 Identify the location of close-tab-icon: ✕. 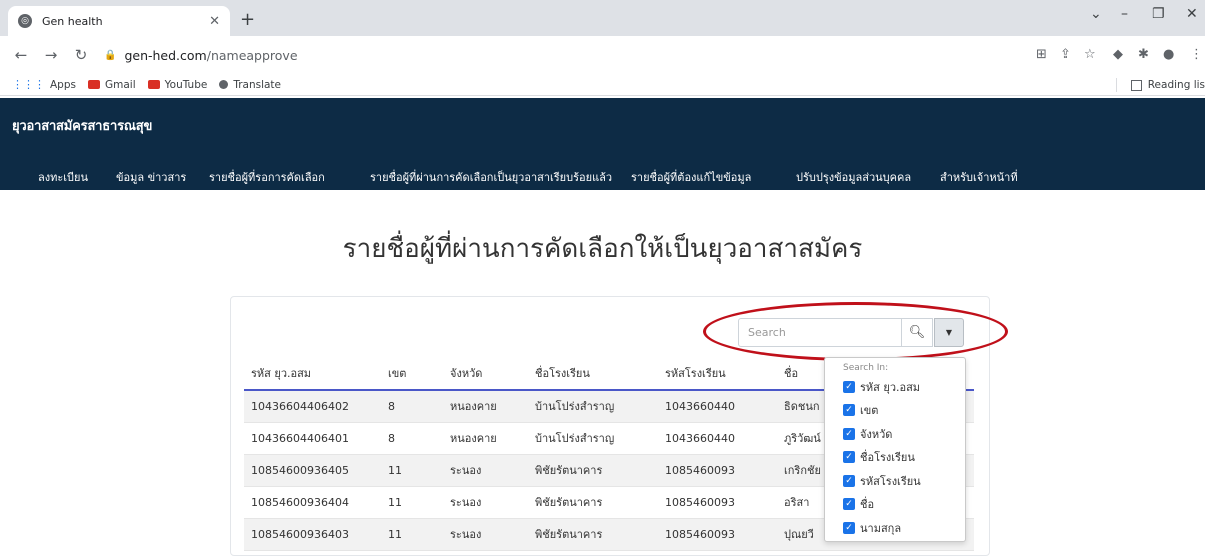
(214, 21).